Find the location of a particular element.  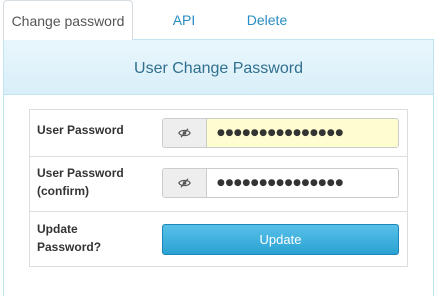

password-visibility-toggle is located at coordinates (185, 133).